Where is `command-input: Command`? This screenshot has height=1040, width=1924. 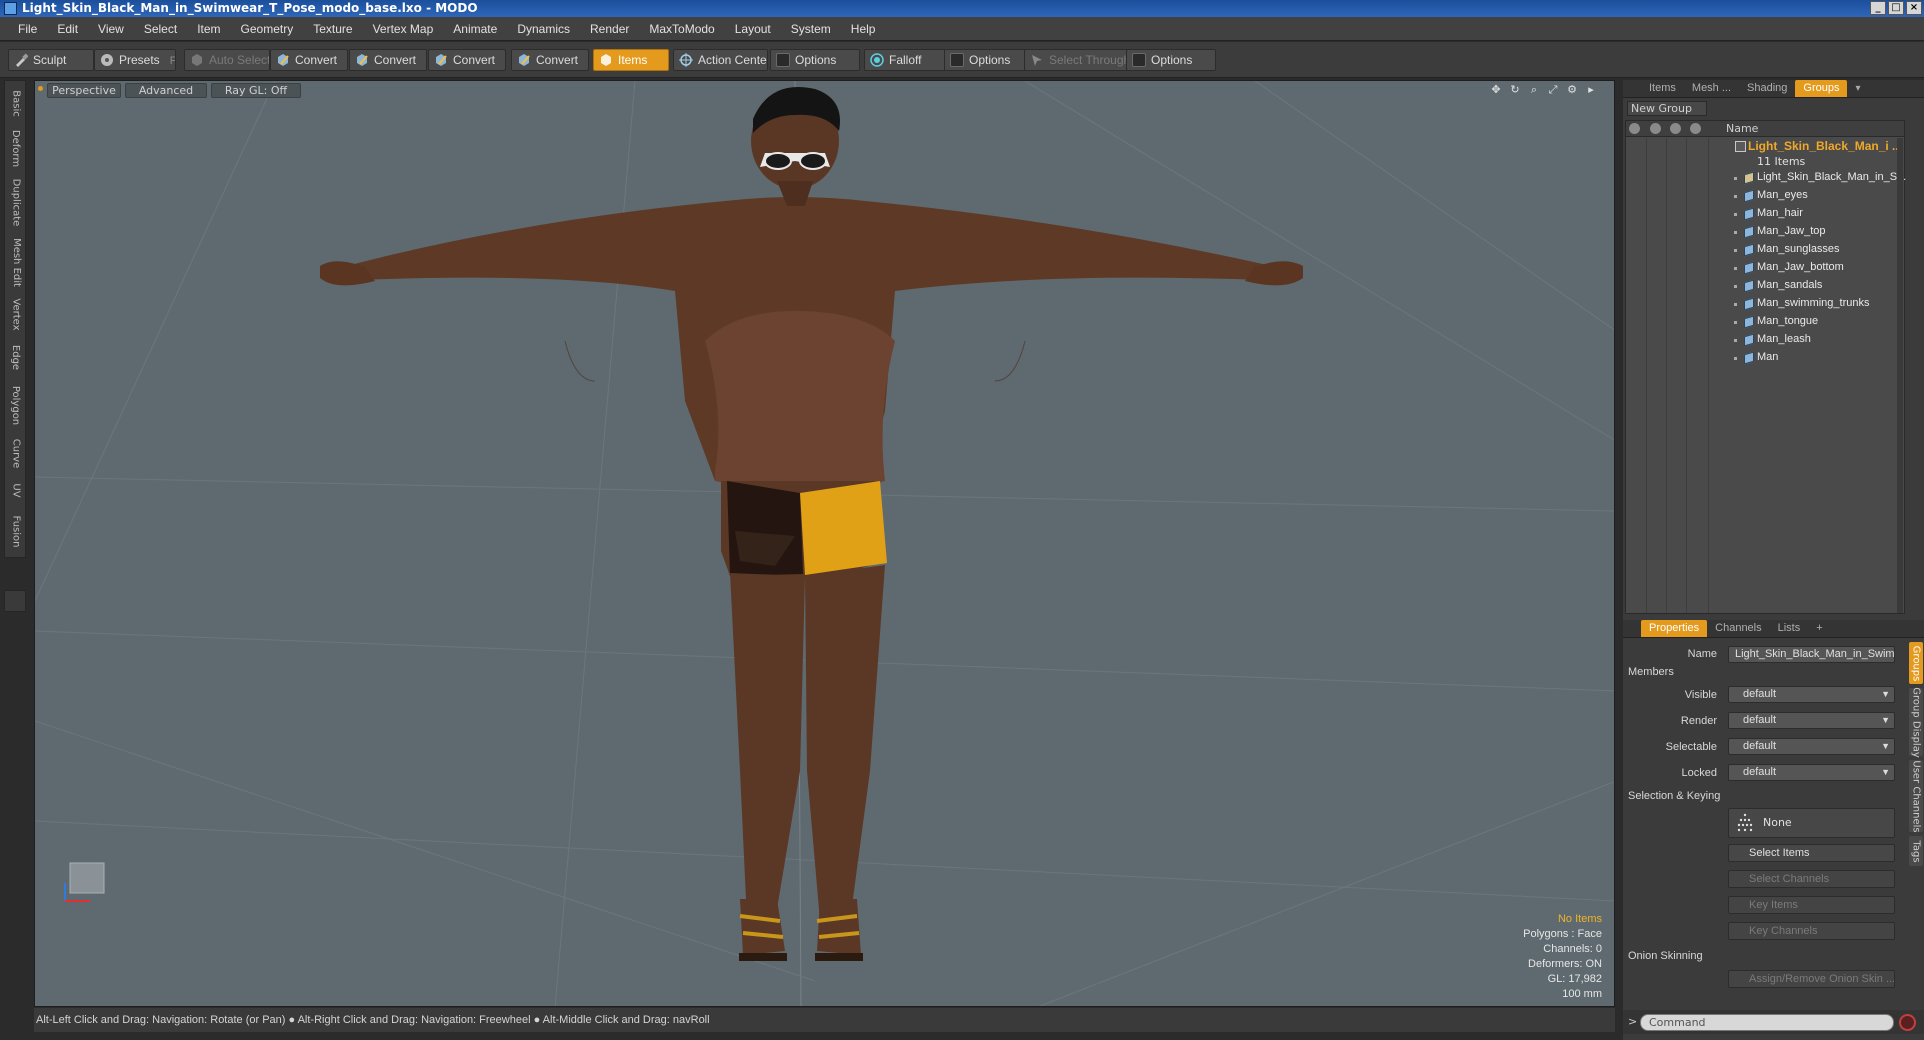 command-input: Command is located at coordinates (1767, 1022).